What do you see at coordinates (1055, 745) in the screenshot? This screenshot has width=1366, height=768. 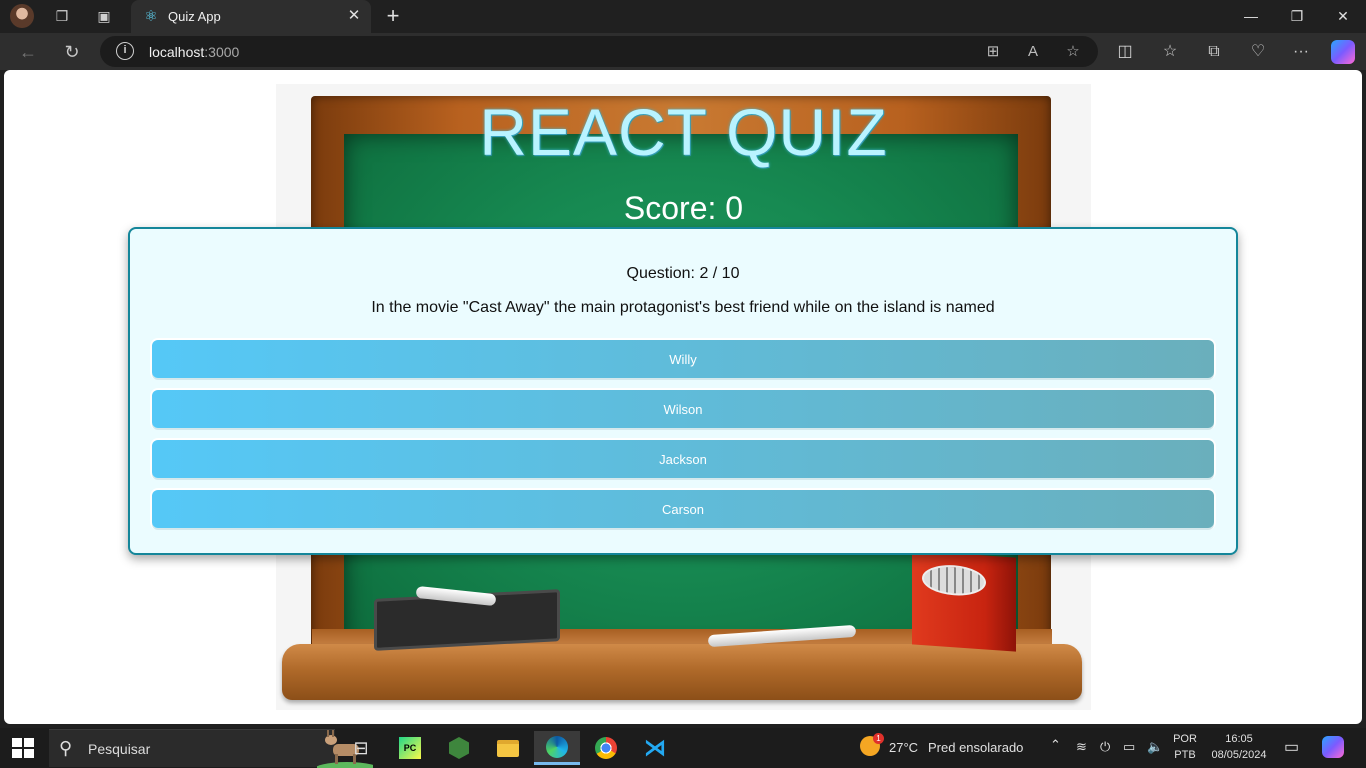 I see `chevron-up-icon: ⌃` at bounding box center [1055, 745].